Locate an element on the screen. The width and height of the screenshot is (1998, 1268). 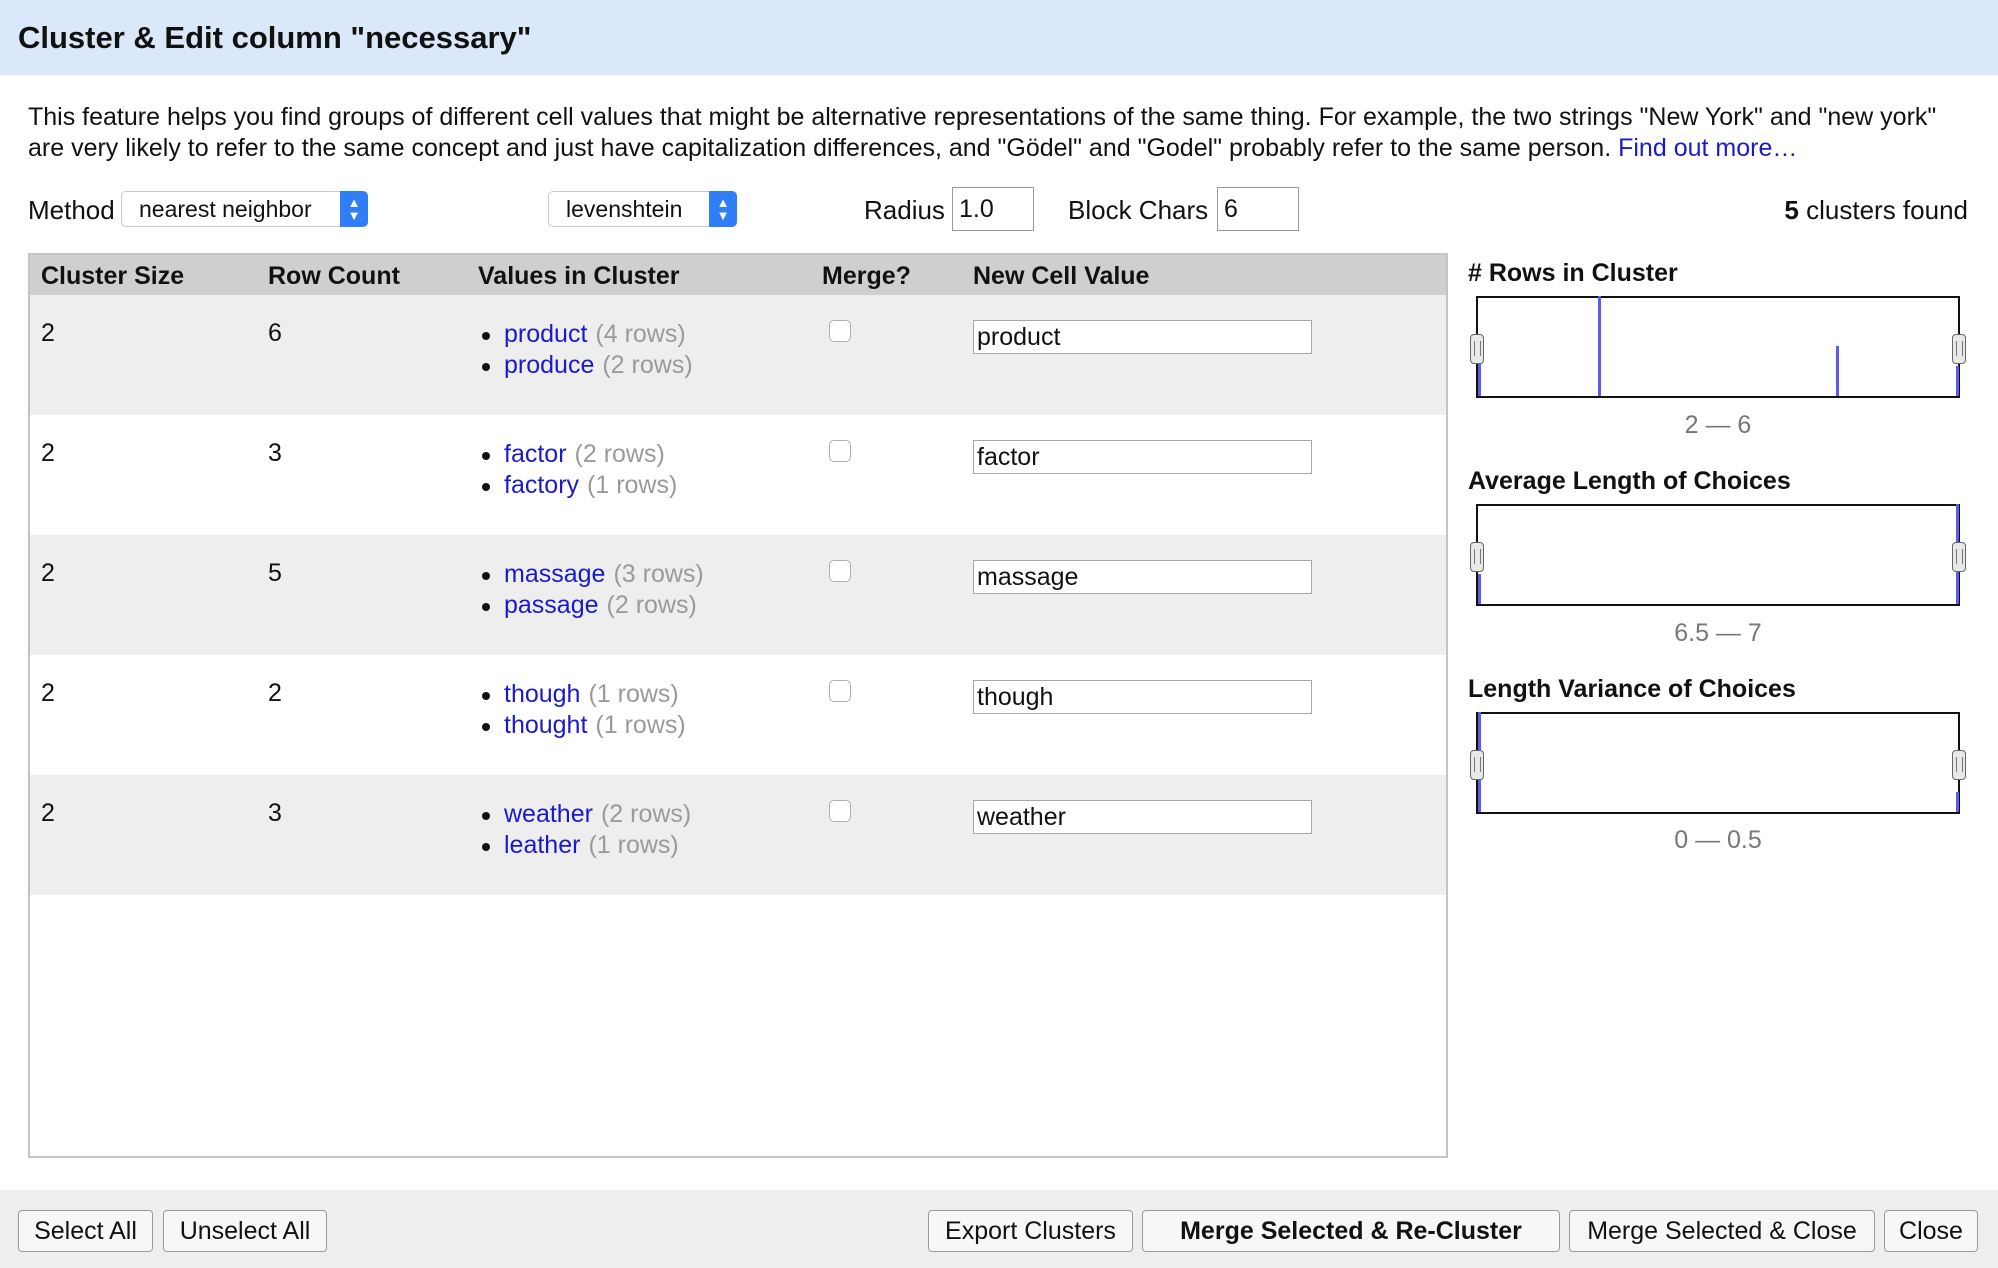
export-clusters-button: Export Clusters is located at coordinates (1030, 1231).